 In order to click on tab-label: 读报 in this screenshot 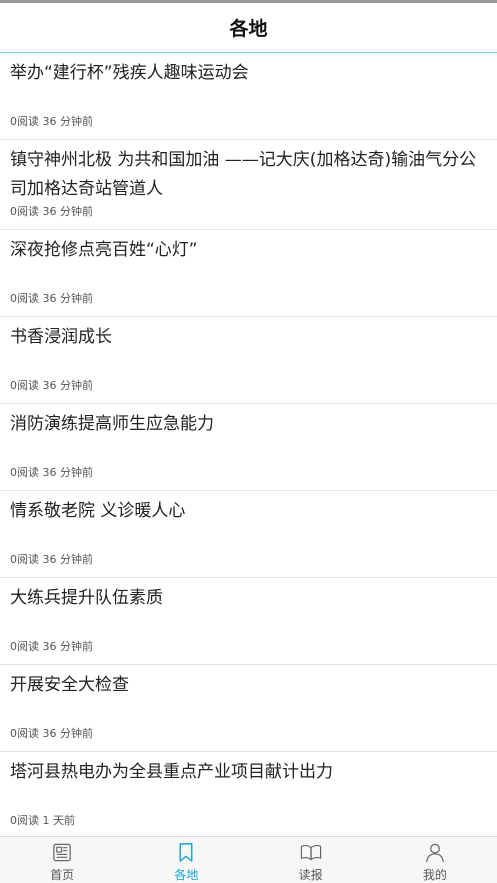, I will do `click(310, 875)`.